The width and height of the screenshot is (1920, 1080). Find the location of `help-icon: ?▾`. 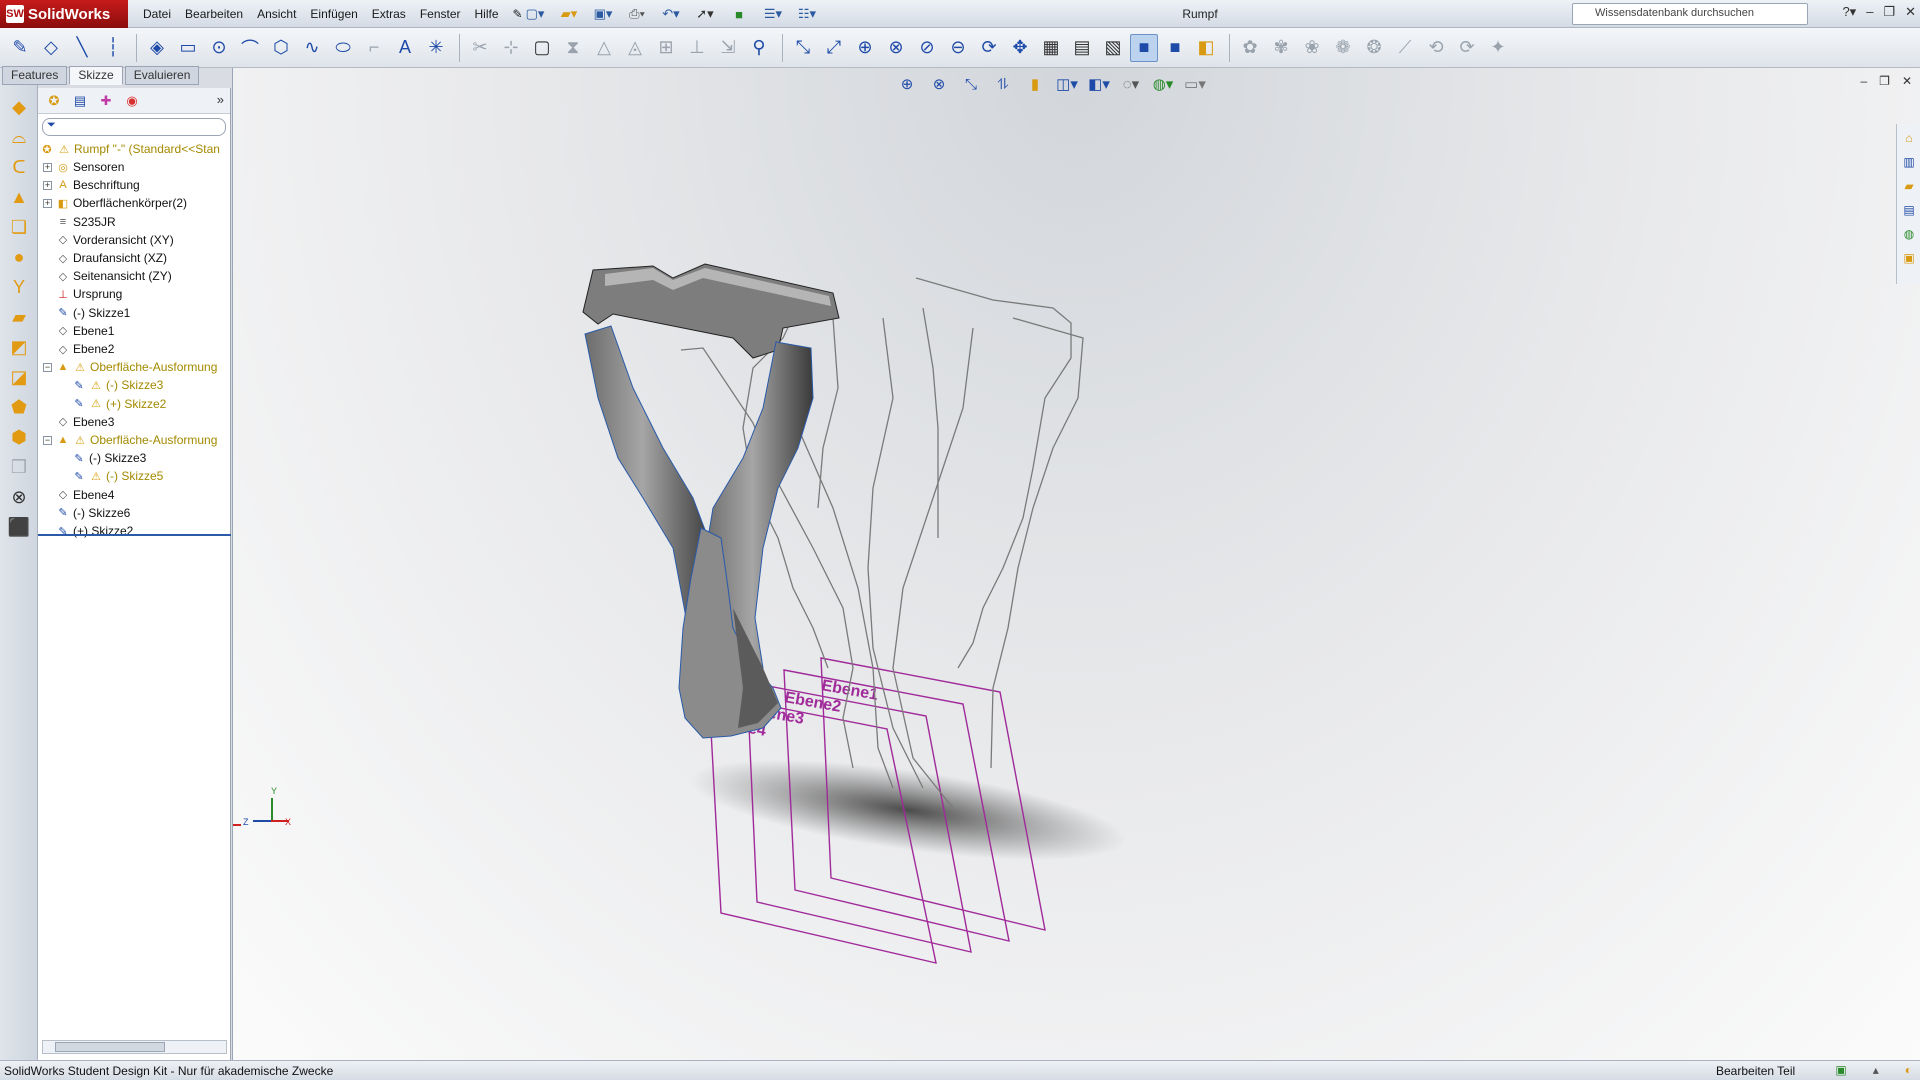

help-icon: ?▾ is located at coordinates (1849, 12).